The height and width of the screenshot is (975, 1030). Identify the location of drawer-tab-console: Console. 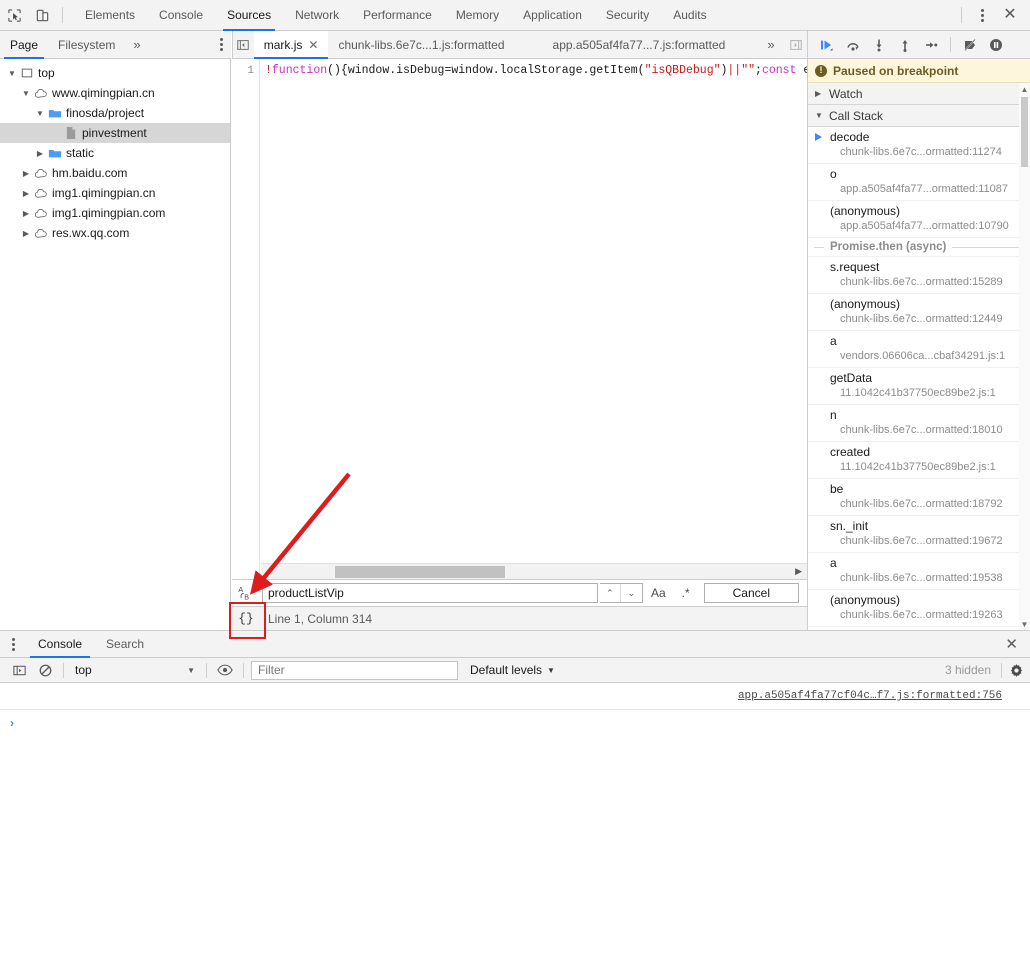
(60, 644).